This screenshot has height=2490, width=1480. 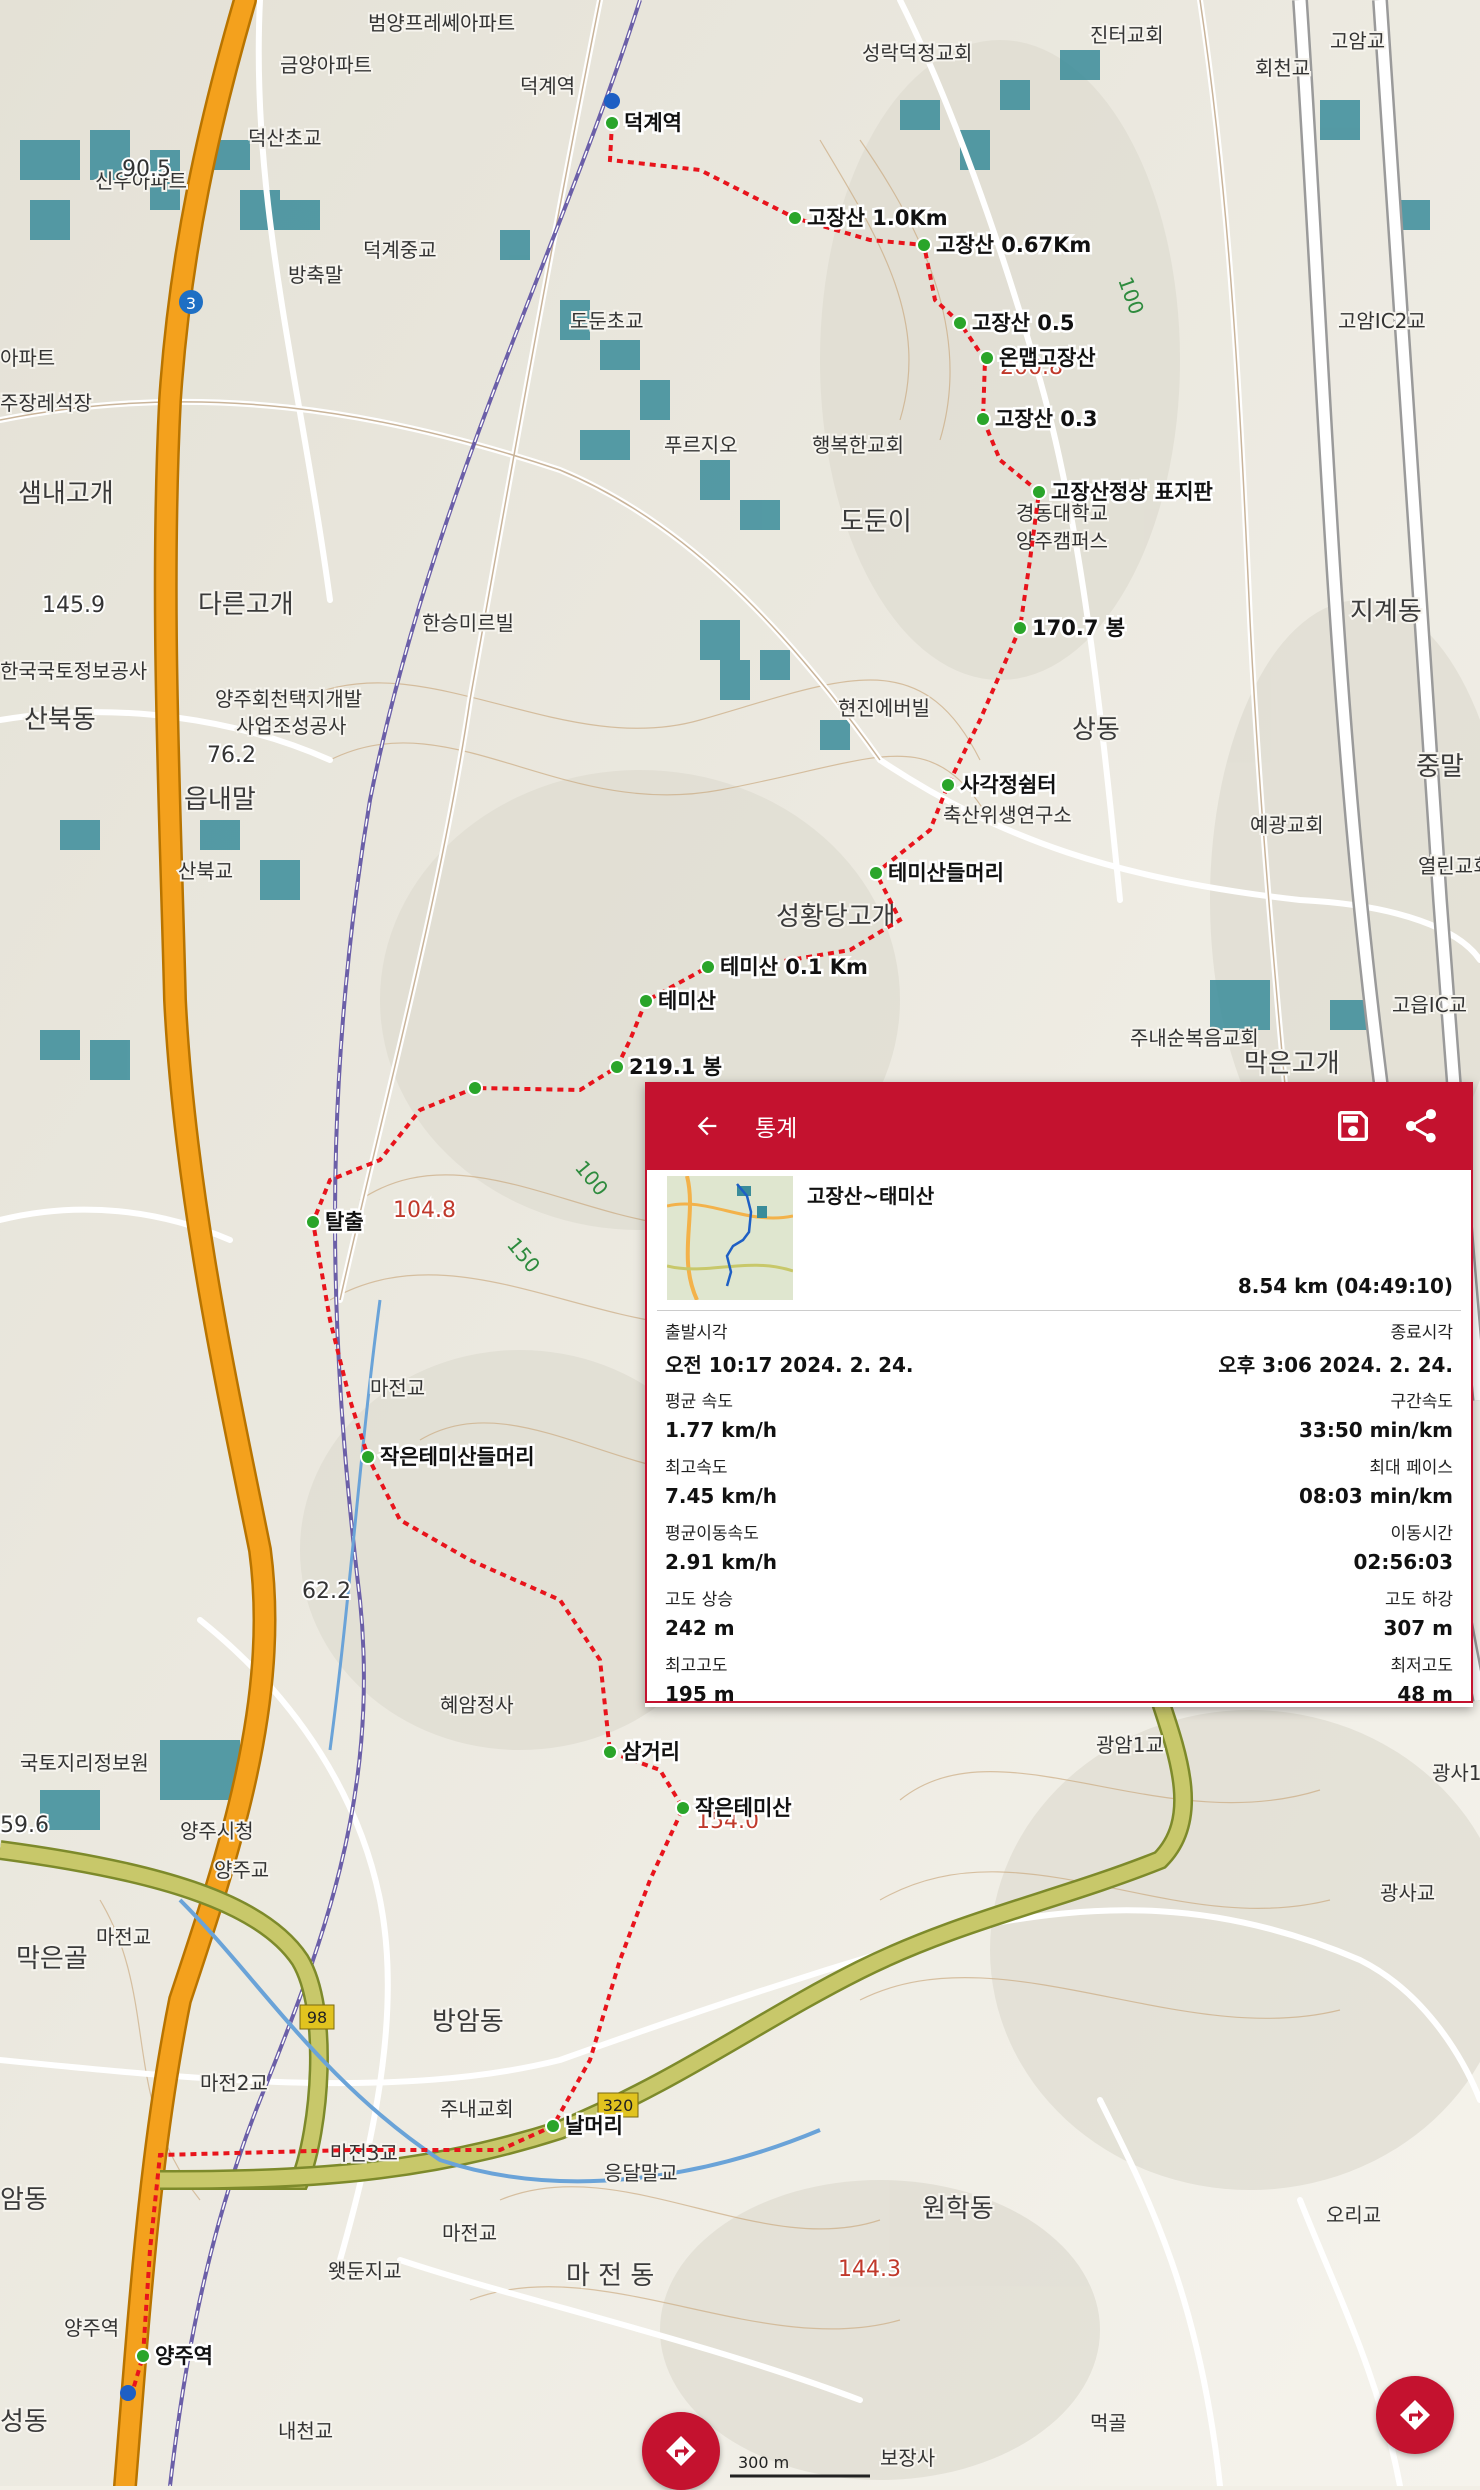 I want to click on stat-right: 최대 페이스 08:03 min/km, so click(x=1376, y=1480).